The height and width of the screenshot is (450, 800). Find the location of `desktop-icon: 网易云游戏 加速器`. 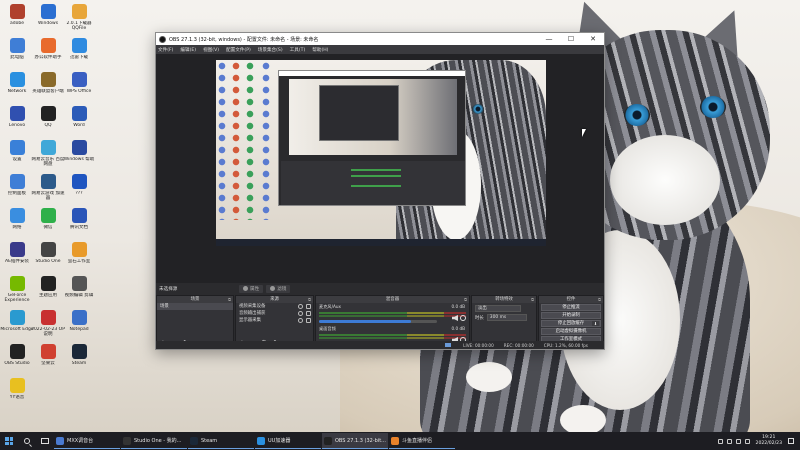

desktop-icon: 网易云游戏 加速器 is located at coordinates (48, 187).